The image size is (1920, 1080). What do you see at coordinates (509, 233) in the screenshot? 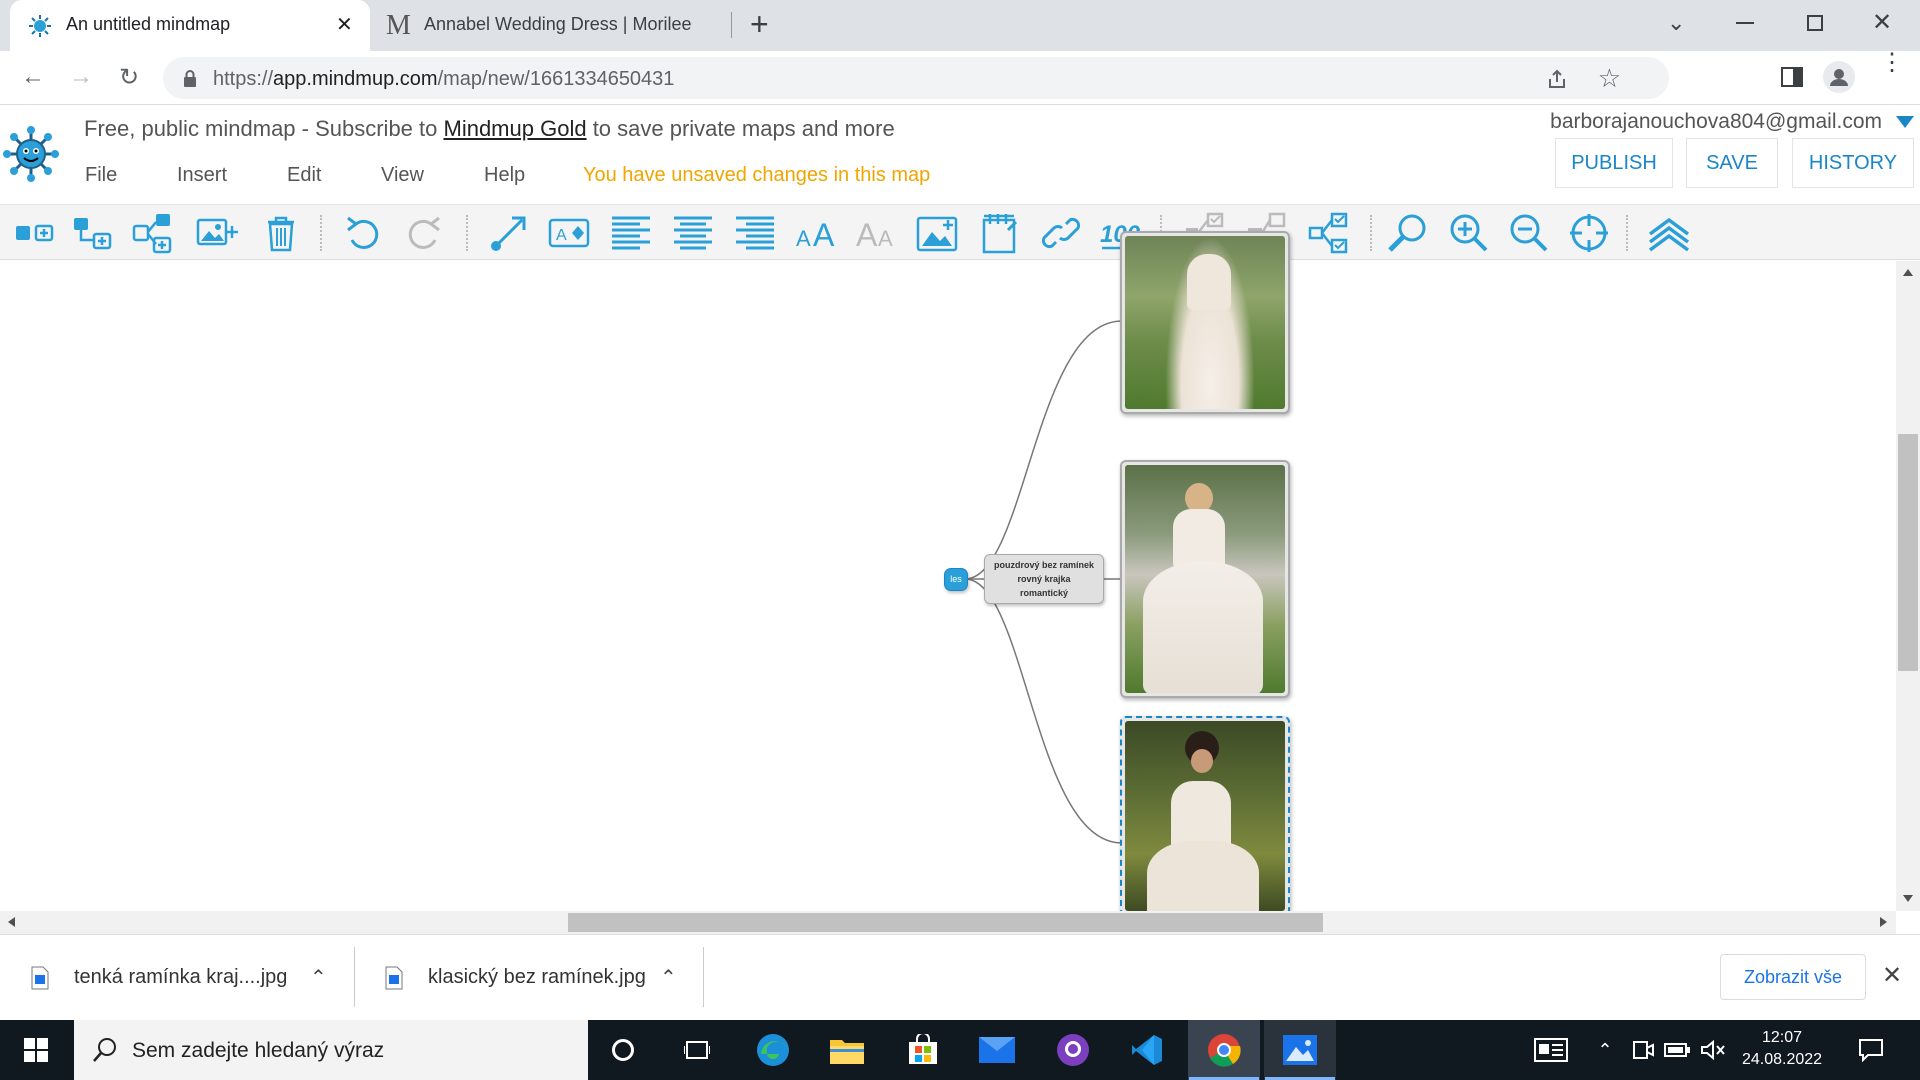
I see `connect-icon` at bounding box center [509, 233].